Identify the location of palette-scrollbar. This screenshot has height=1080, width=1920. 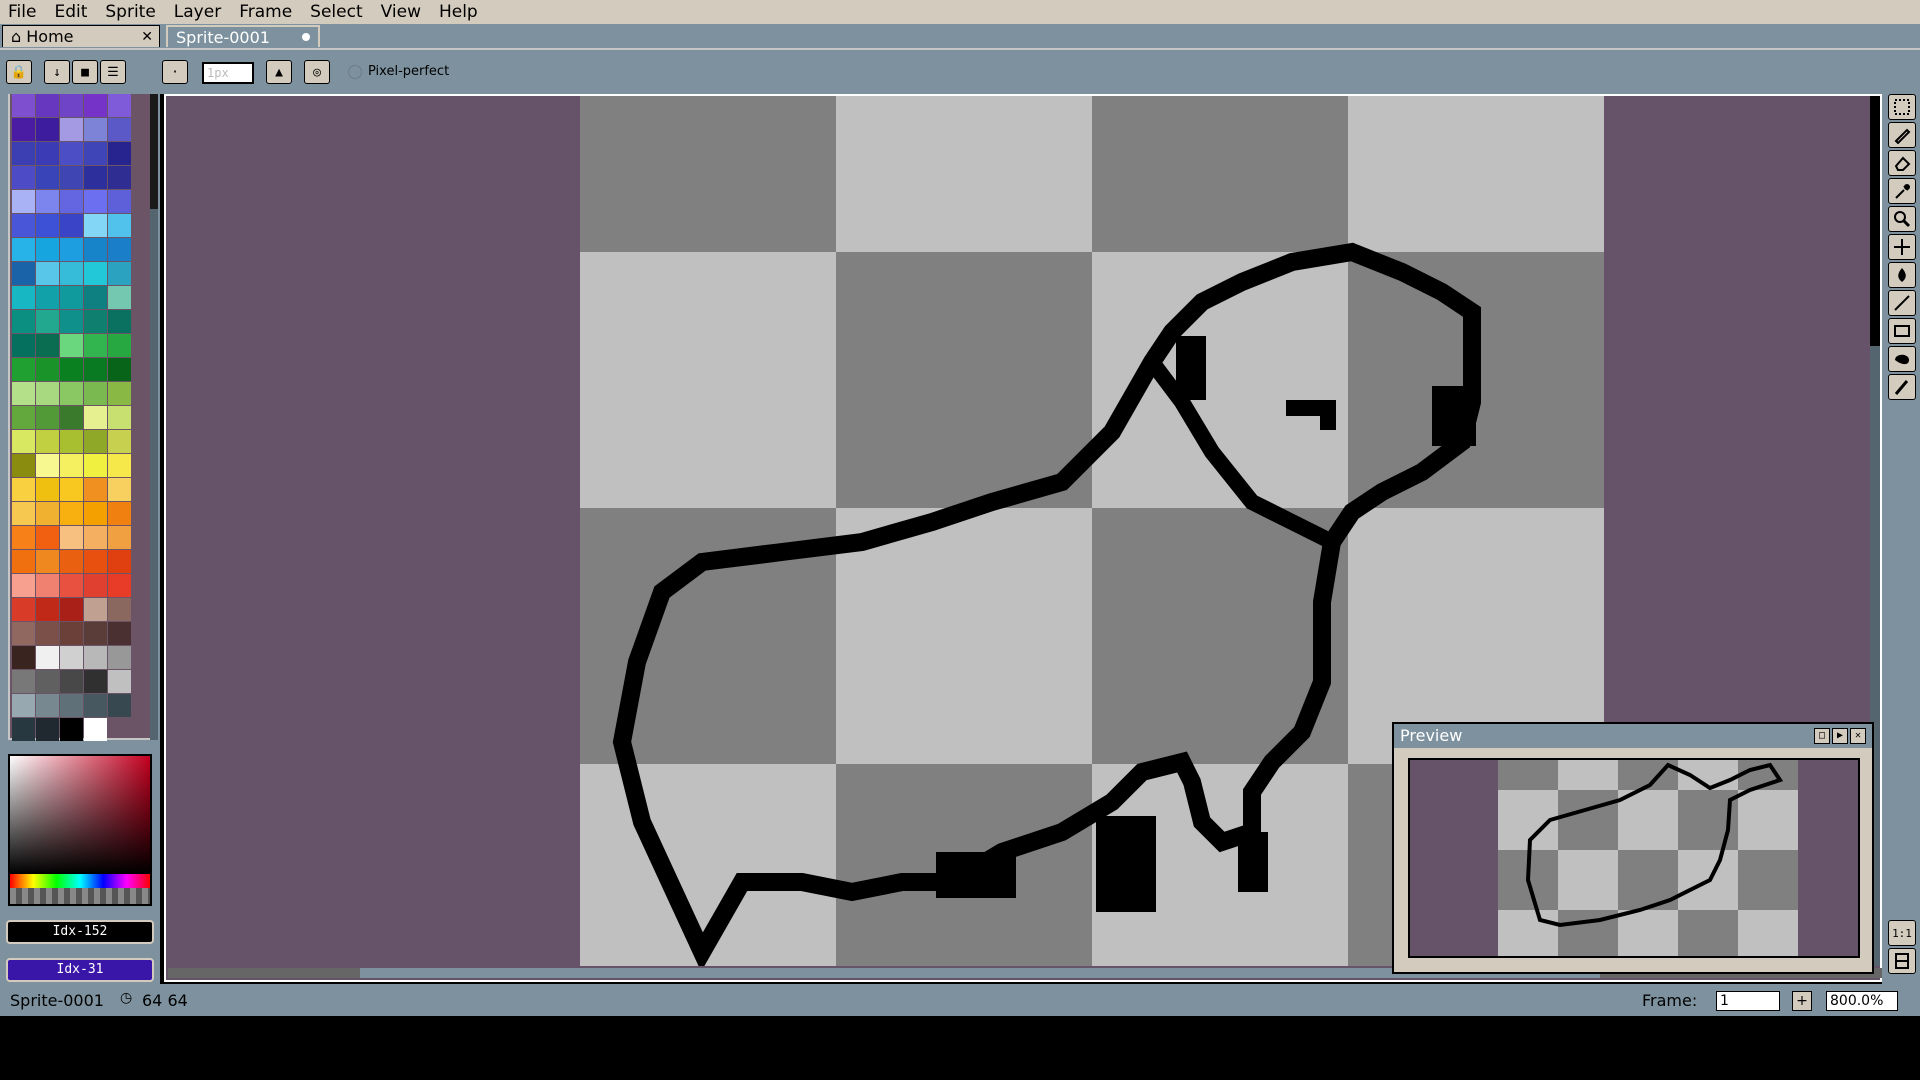
(154, 417).